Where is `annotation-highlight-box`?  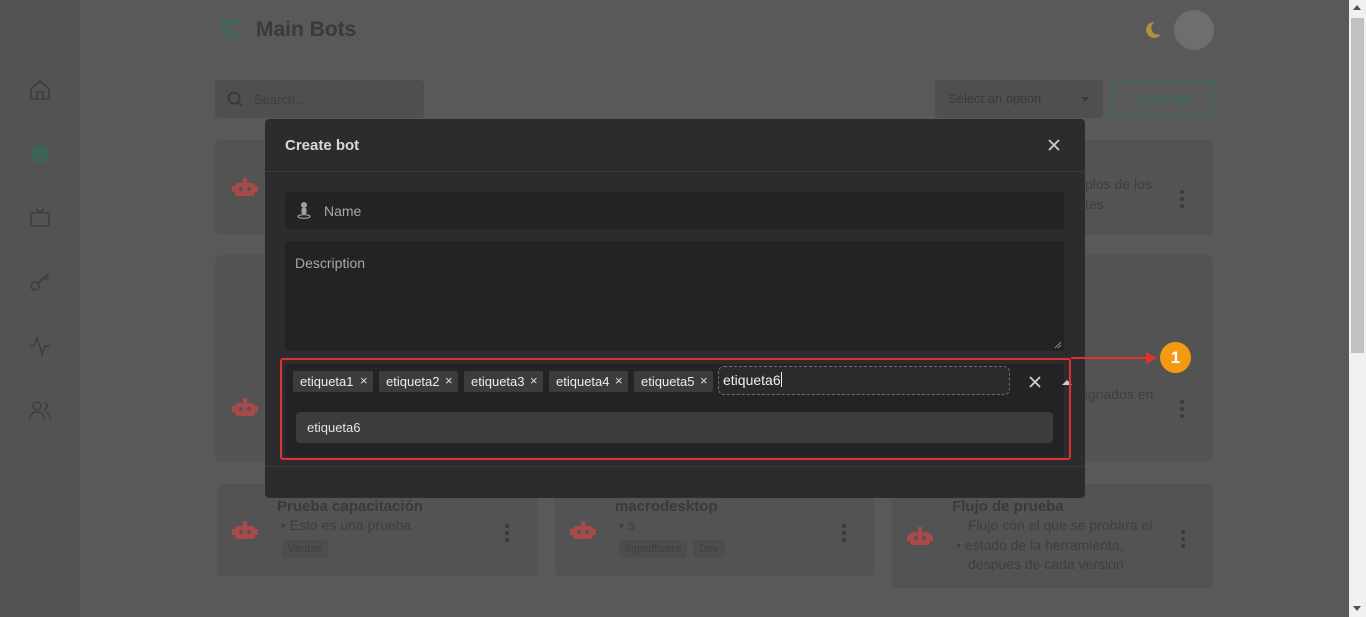
annotation-highlight-box is located at coordinates (675, 409).